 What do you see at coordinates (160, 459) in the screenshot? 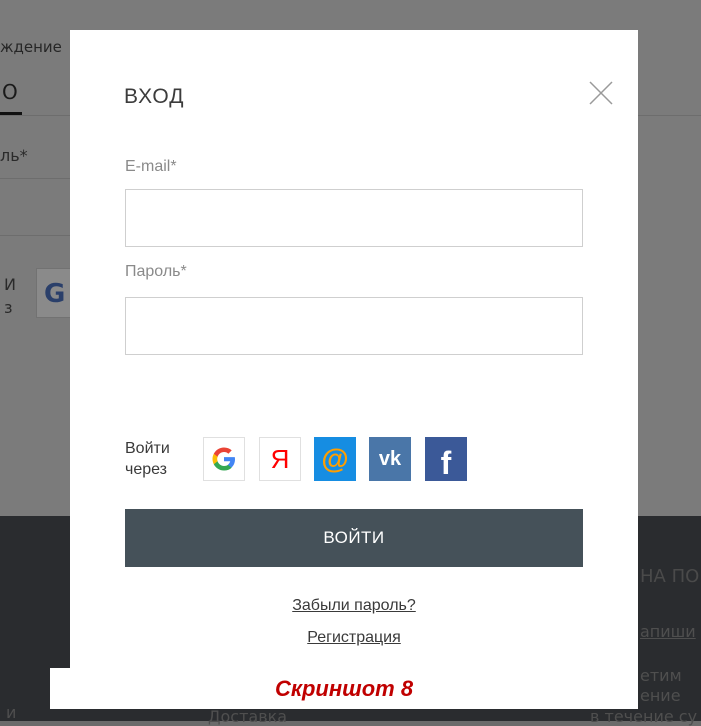
I see `social-login-label: Войти через` at bounding box center [160, 459].